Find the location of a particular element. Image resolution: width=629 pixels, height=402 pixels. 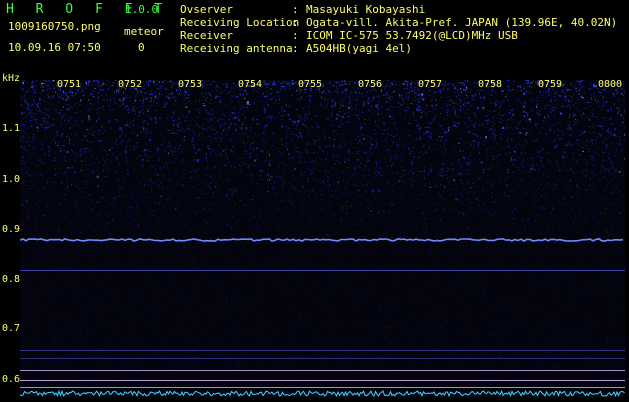

metadata-value: A504HB(yagi 4el) is located at coordinates (359, 48).